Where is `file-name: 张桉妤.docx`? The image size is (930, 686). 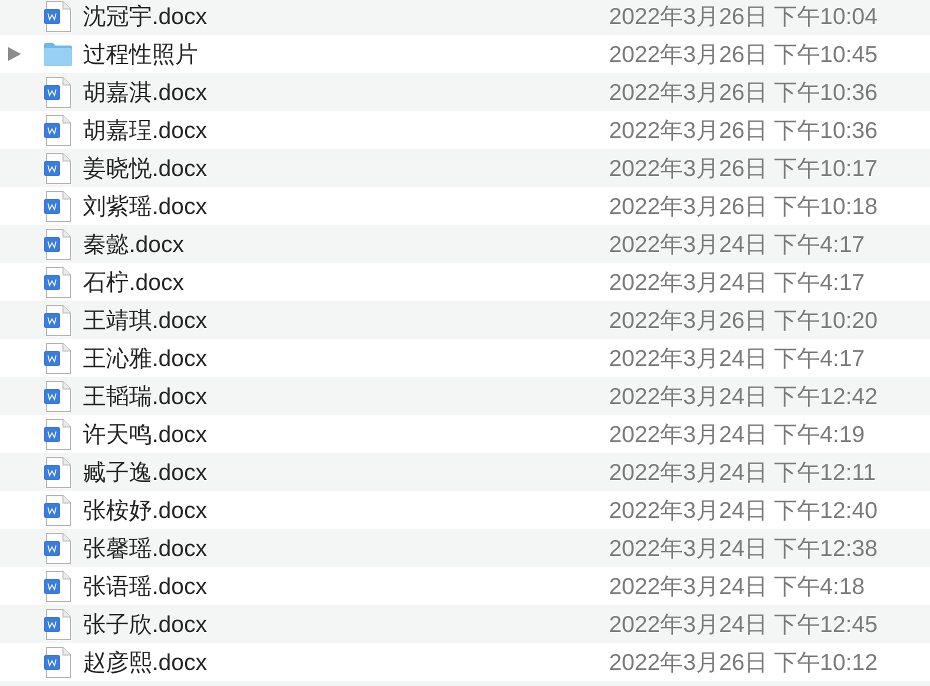 file-name: 张桉妤.docx is located at coordinates (145, 510).